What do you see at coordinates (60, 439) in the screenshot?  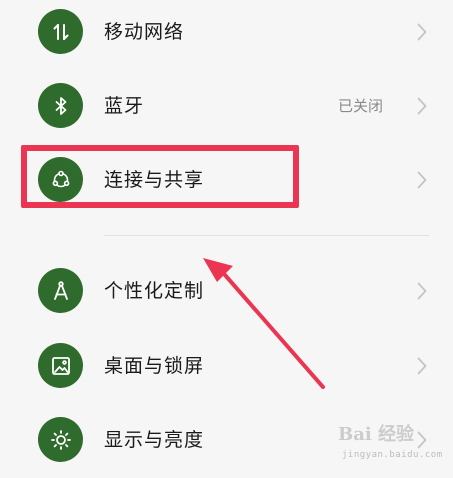 I see `sun-icon` at bounding box center [60, 439].